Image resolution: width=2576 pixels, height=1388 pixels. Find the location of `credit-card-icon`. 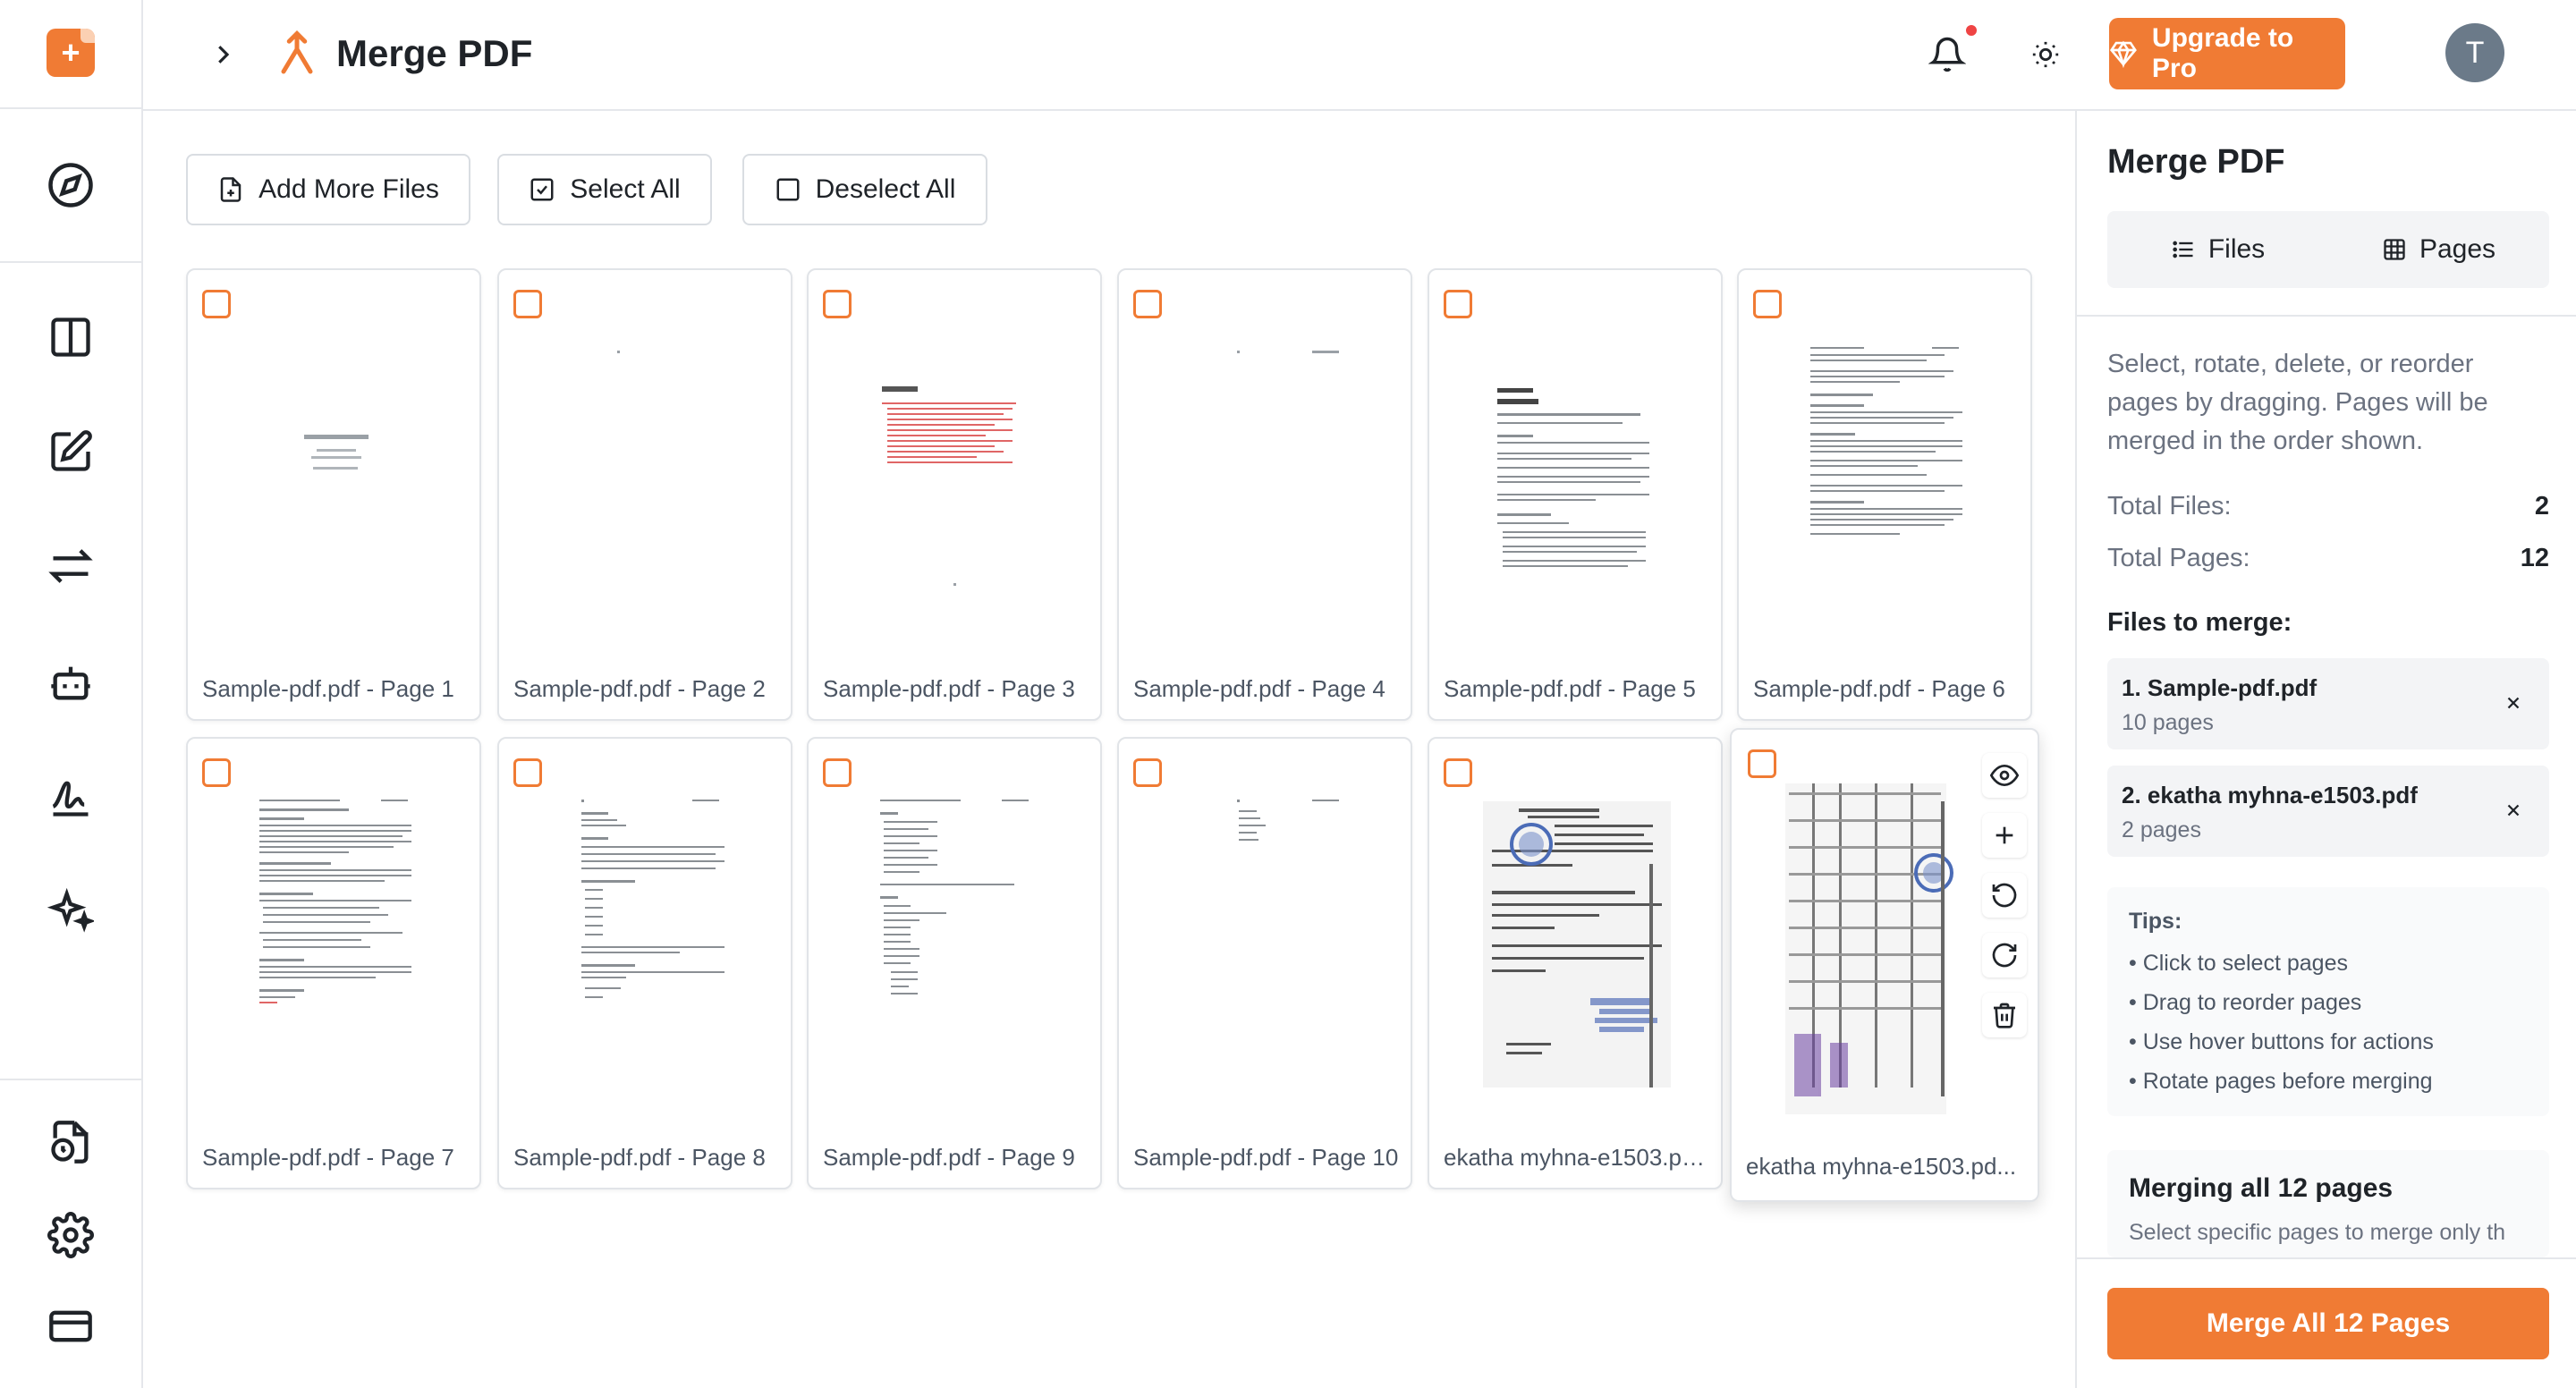

credit-card-icon is located at coordinates (70, 1326).